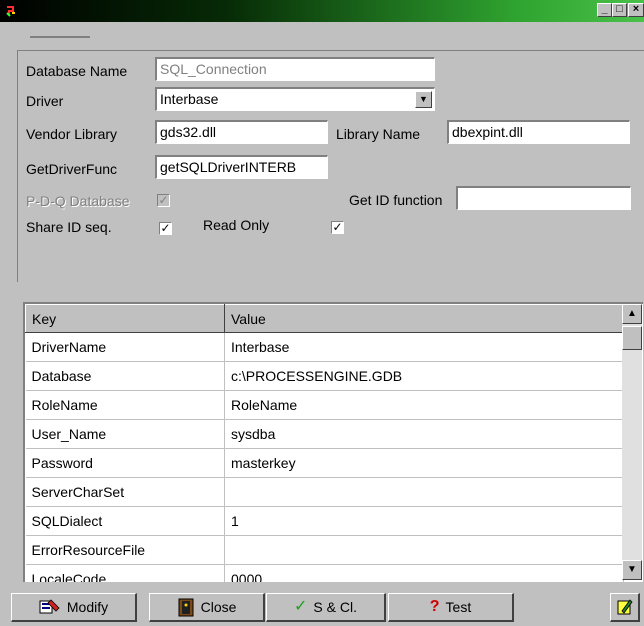 This screenshot has width=644, height=626. I want to click on table-row: DriverName Interbase, so click(324, 347).